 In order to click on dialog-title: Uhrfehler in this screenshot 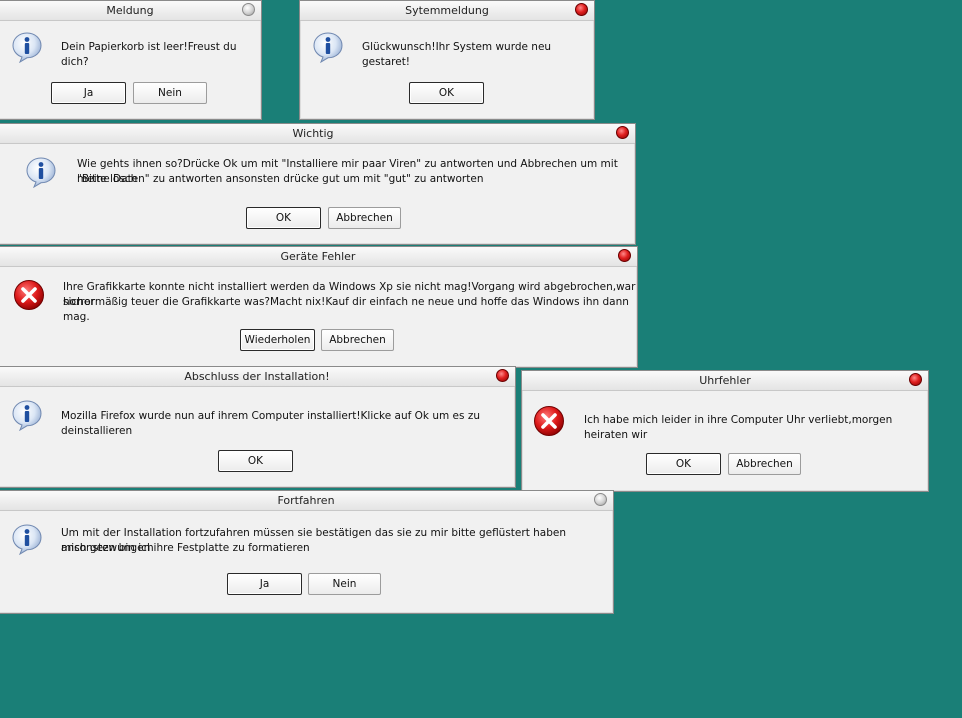, I will do `click(725, 380)`.